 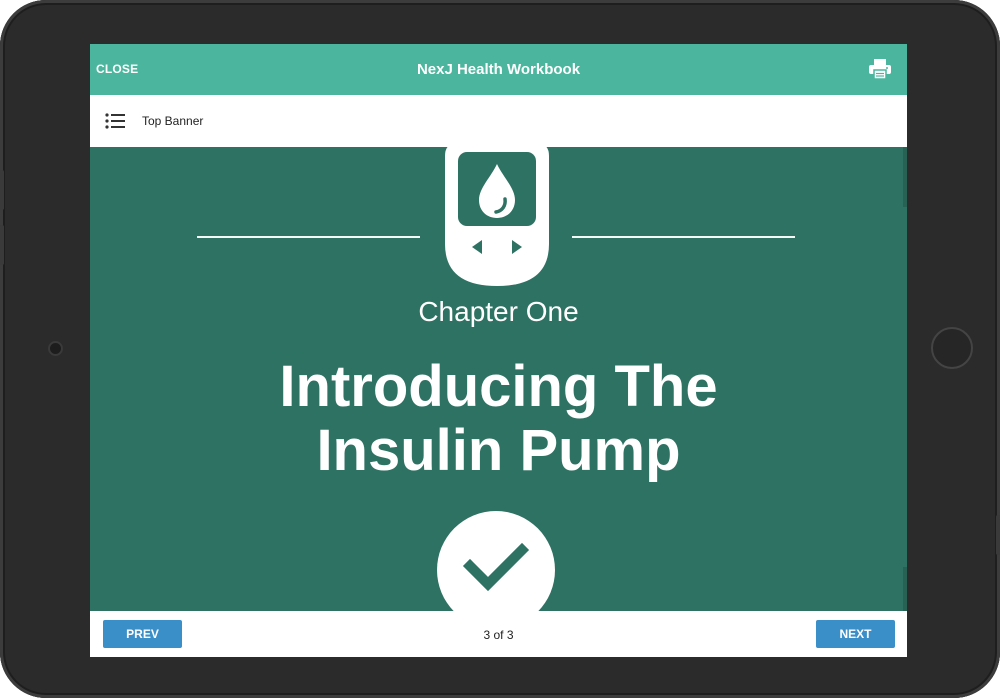 I want to click on app-header: CLOSE NexJ Health Workbook, so click(x=498, y=69).